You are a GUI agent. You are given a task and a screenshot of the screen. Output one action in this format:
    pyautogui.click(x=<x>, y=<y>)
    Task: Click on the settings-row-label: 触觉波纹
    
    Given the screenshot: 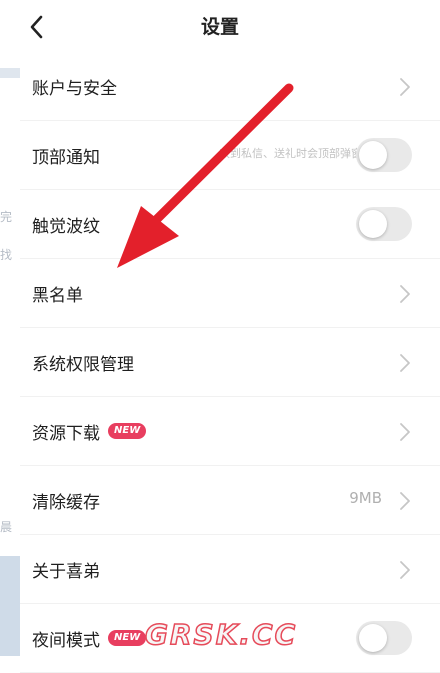 What is the action you would take?
    pyautogui.click(x=66, y=226)
    